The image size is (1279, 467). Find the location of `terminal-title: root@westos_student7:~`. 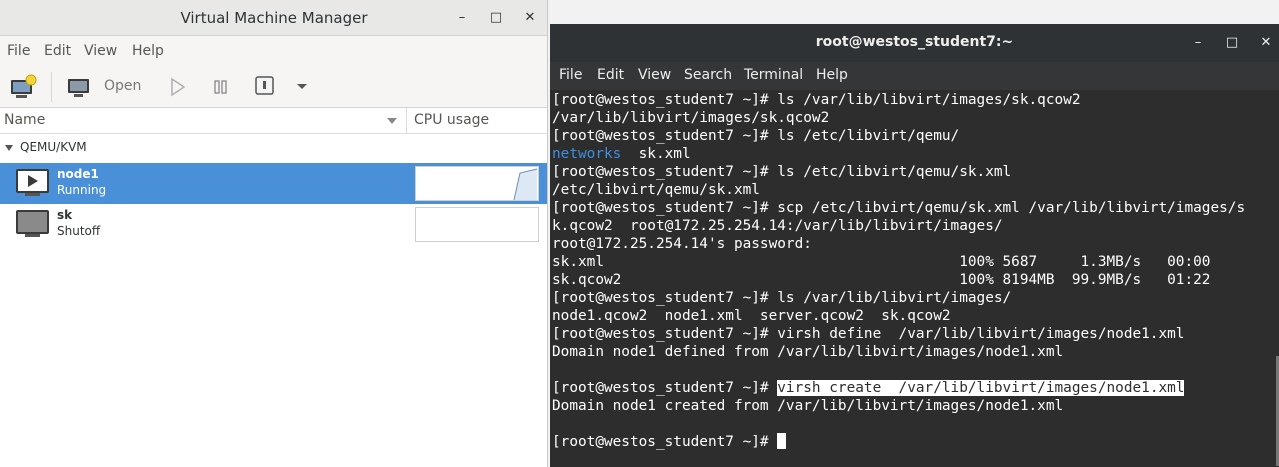

terminal-title: root@westos_student7:~ is located at coordinates (914, 42).